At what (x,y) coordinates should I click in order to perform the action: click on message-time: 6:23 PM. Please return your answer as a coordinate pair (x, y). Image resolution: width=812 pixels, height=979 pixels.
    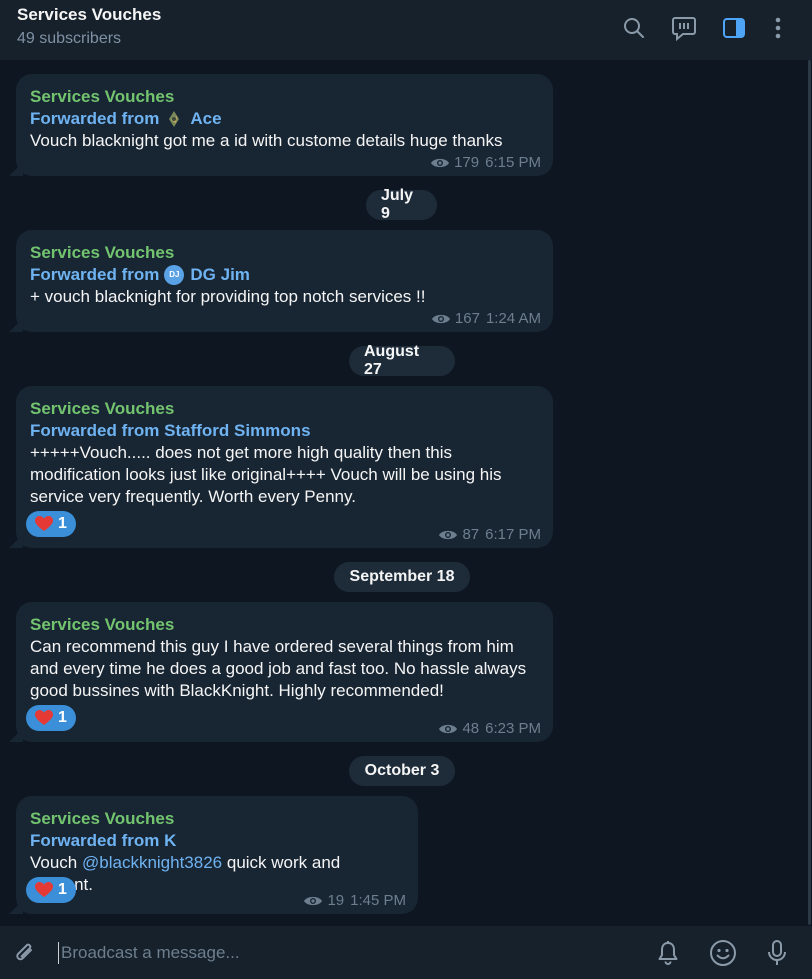
    Looking at the image, I should click on (513, 728).